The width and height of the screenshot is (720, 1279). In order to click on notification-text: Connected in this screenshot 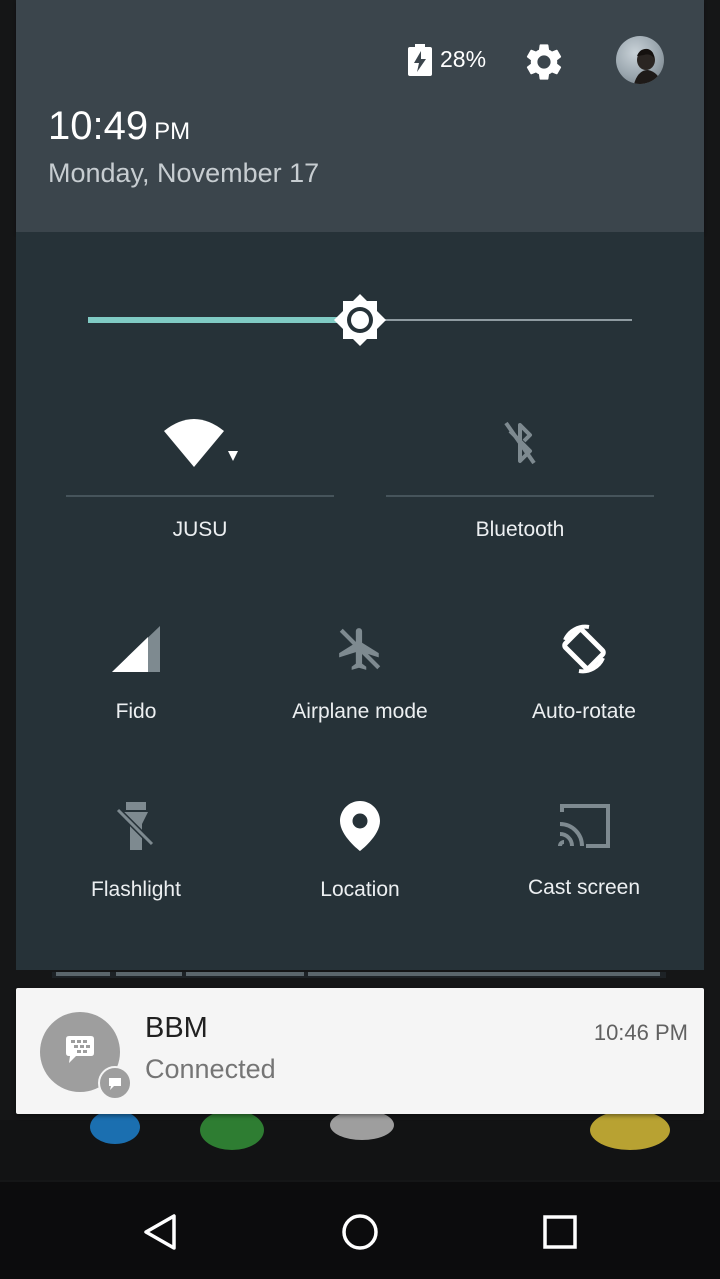, I will do `click(210, 1069)`.